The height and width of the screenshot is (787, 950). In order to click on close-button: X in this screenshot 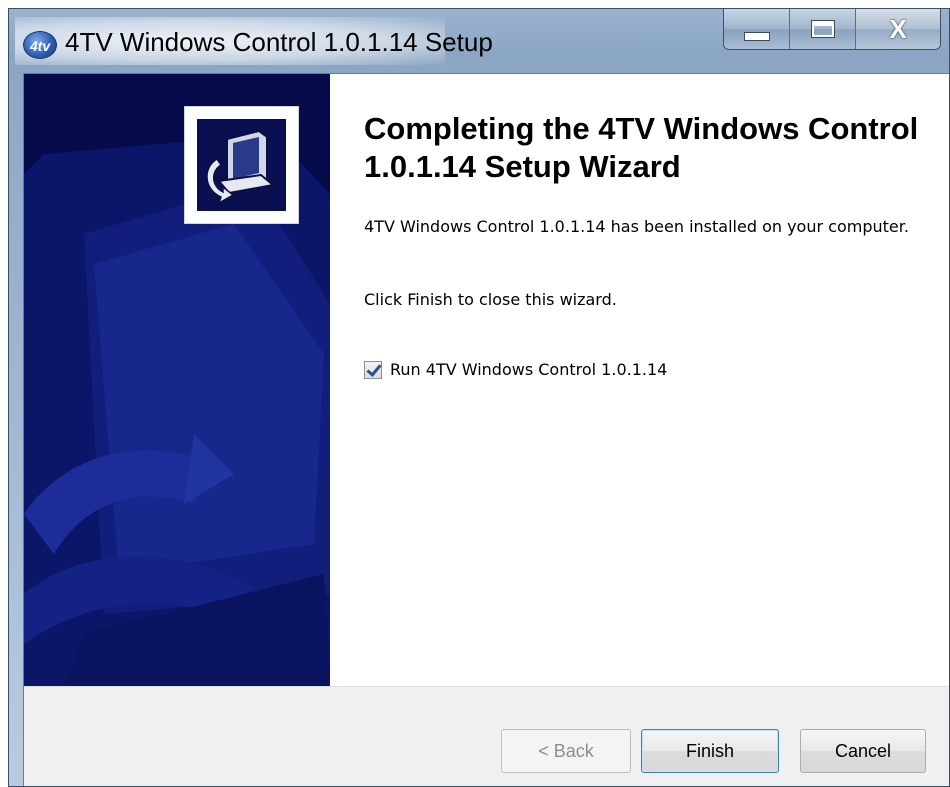, I will do `click(898, 29)`.